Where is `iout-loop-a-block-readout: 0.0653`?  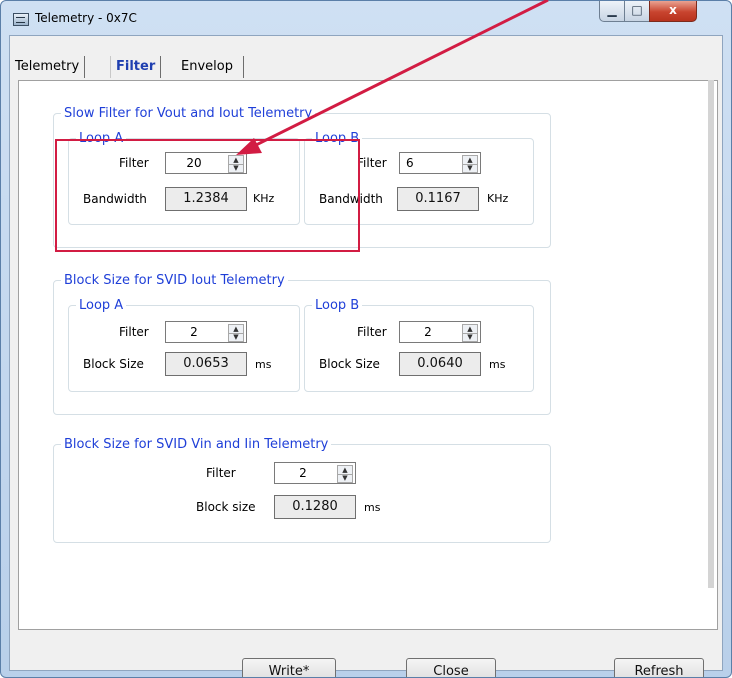
iout-loop-a-block-readout: 0.0653 is located at coordinates (206, 364).